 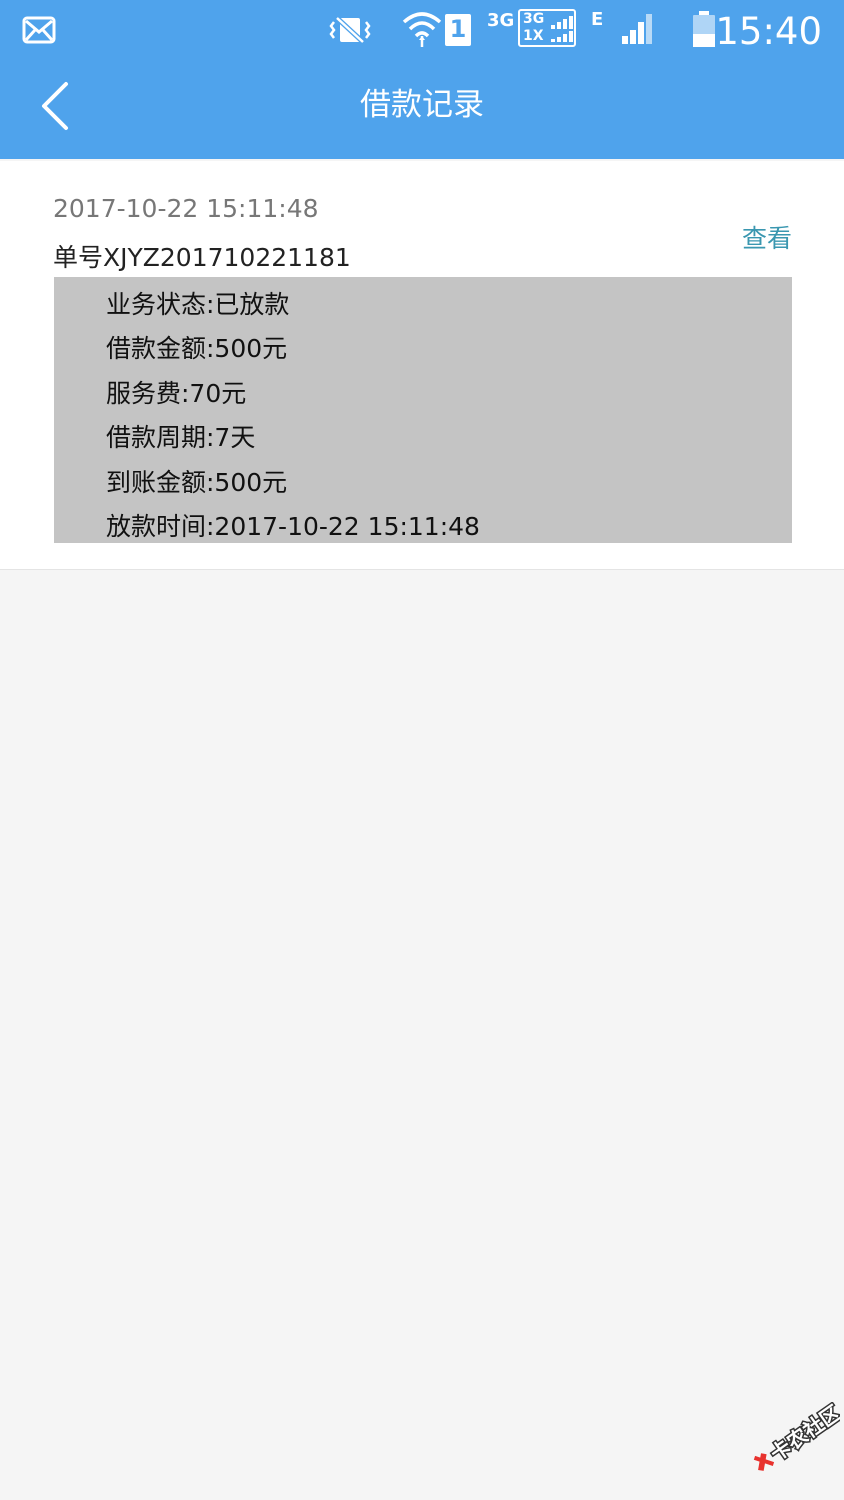 What do you see at coordinates (501, 20) in the screenshot?
I see `network-3g-label: 3G` at bounding box center [501, 20].